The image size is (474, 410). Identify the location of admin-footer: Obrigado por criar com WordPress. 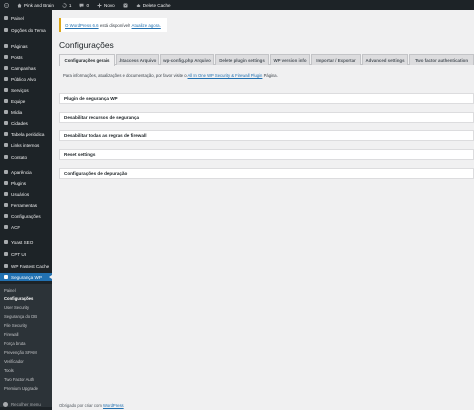
(91, 405).